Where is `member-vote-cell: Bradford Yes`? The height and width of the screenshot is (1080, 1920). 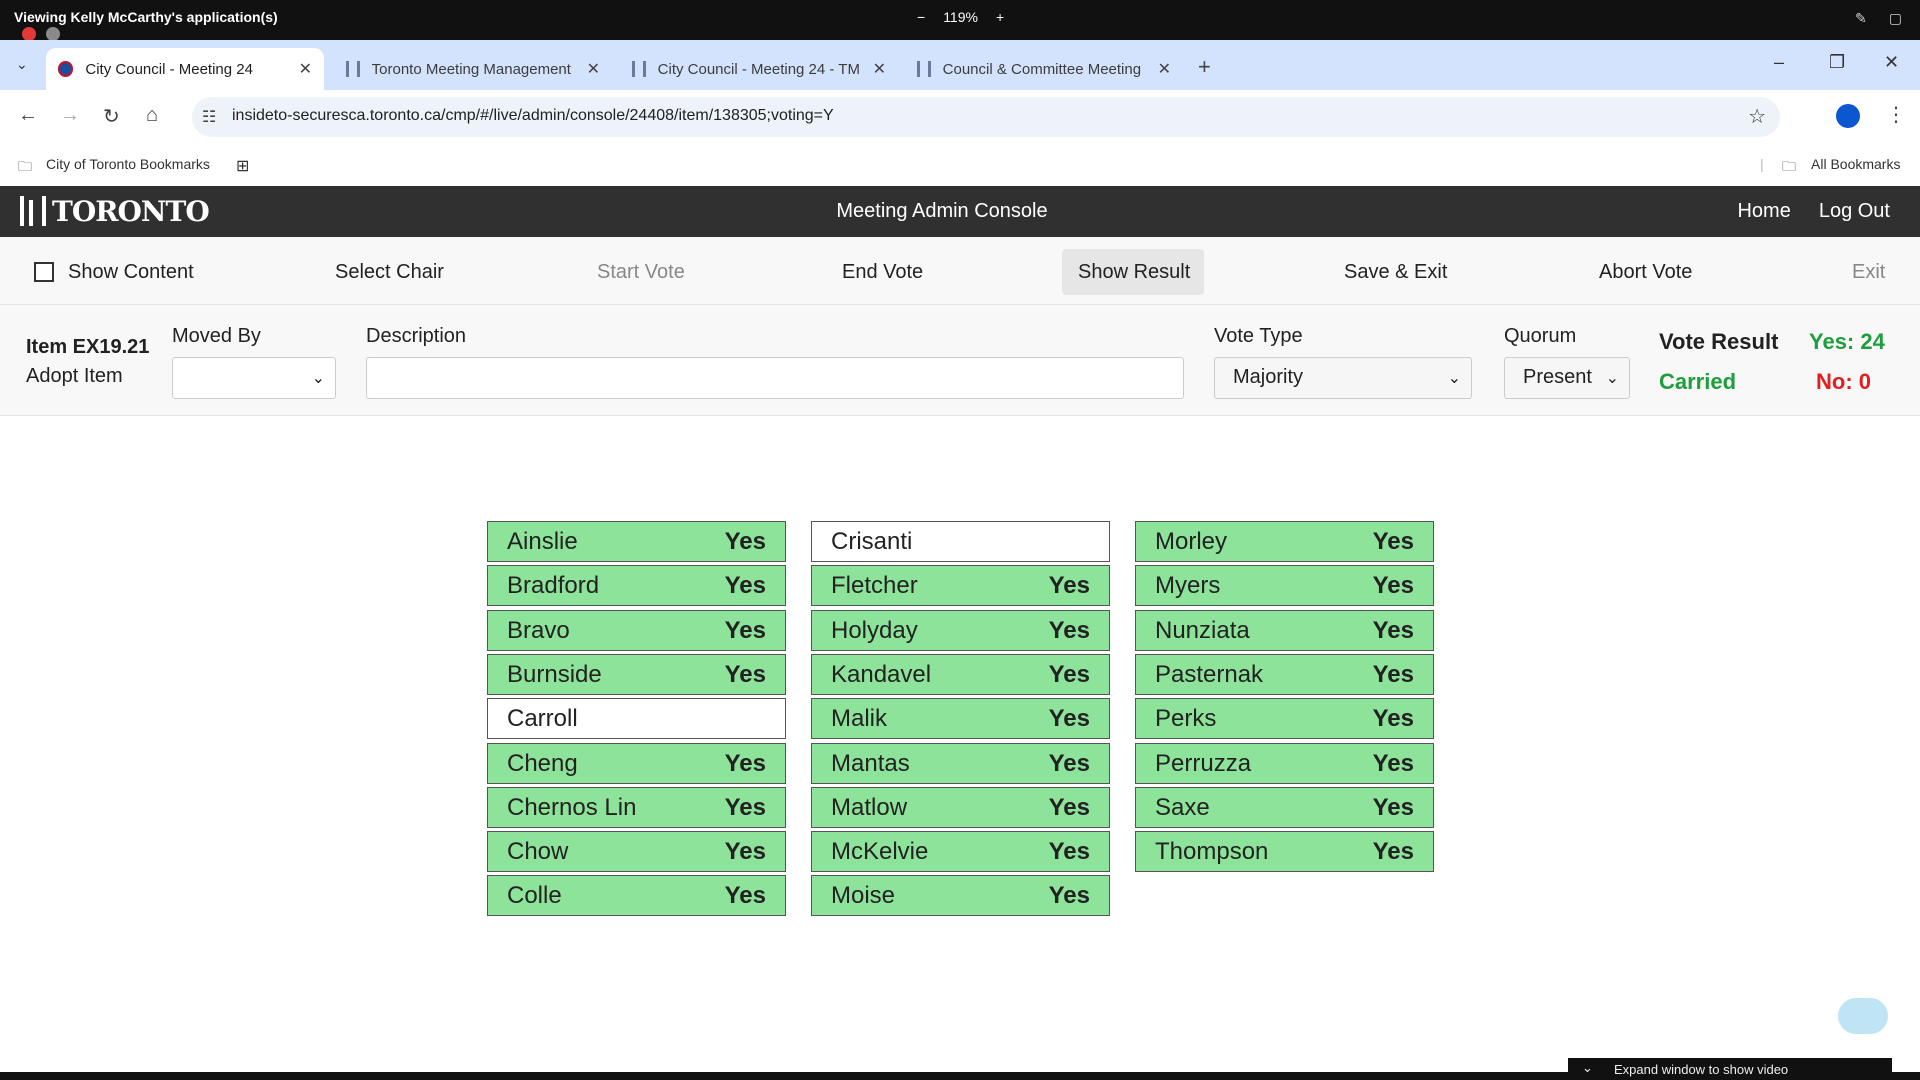 member-vote-cell: Bradford Yes is located at coordinates (636, 585).